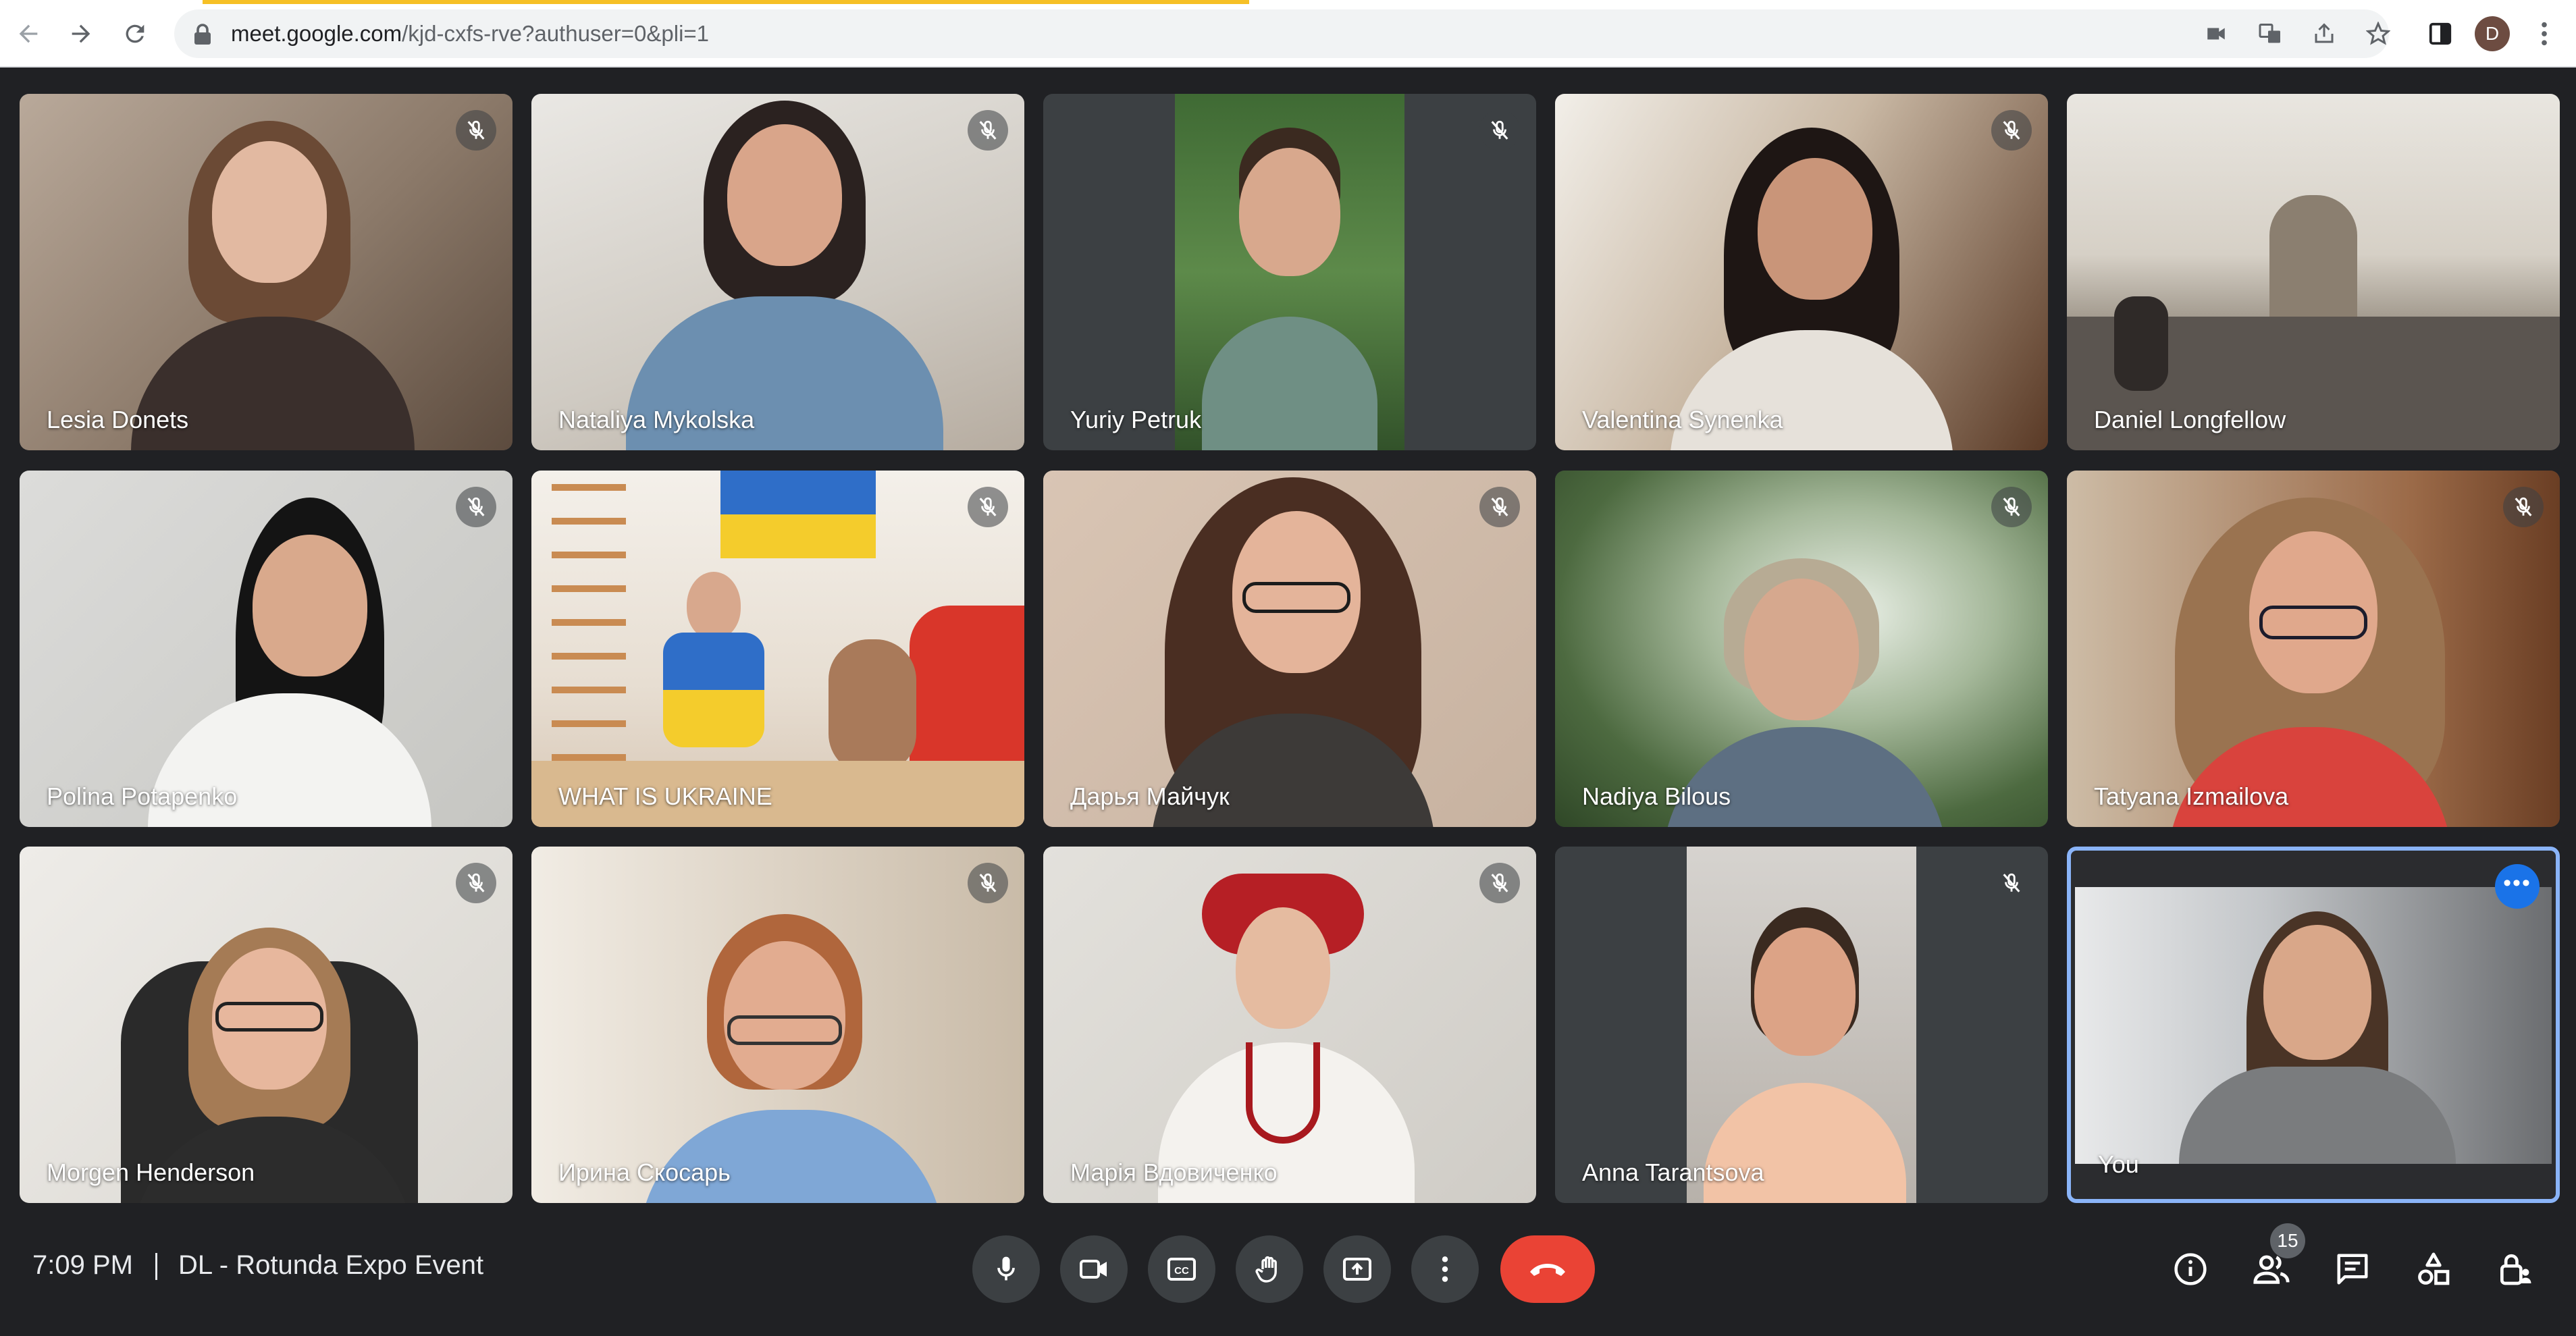 The image size is (2576, 1336). What do you see at coordinates (778, 649) in the screenshot?
I see `participant-tile: WHAT IS UKRAINE` at bounding box center [778, 649].